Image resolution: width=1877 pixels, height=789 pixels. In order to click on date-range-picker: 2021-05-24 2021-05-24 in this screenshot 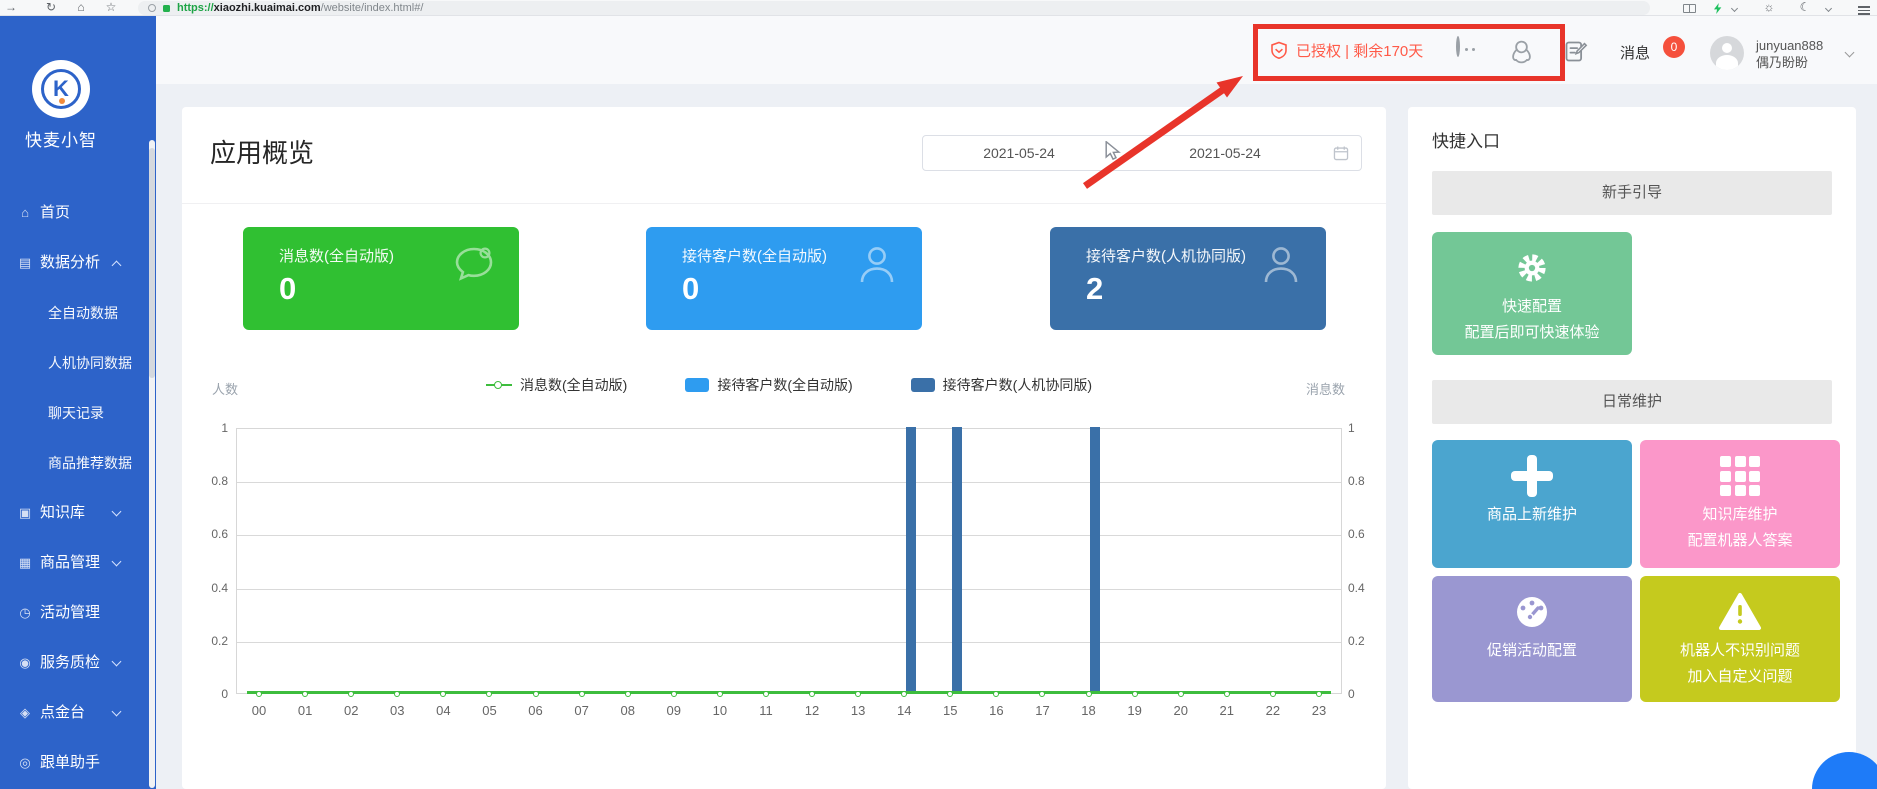, I will do `click(1142, 153)`.